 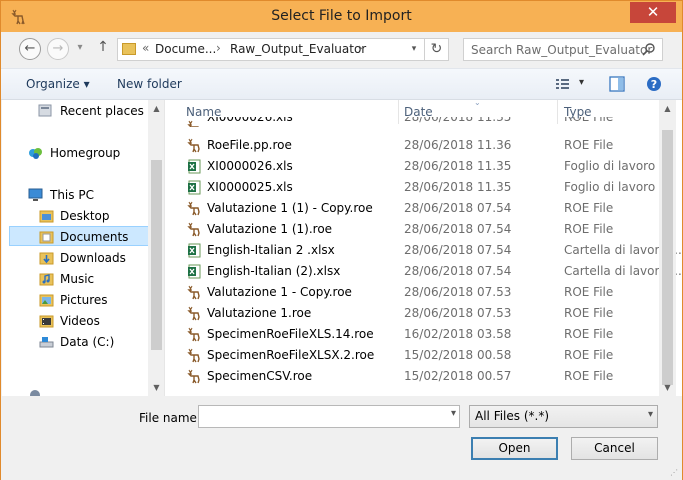 What do you see at coordinates (149, 84) in the screenshot?
I see `new-folder-button: New folder` at bounding box center [149, 84].